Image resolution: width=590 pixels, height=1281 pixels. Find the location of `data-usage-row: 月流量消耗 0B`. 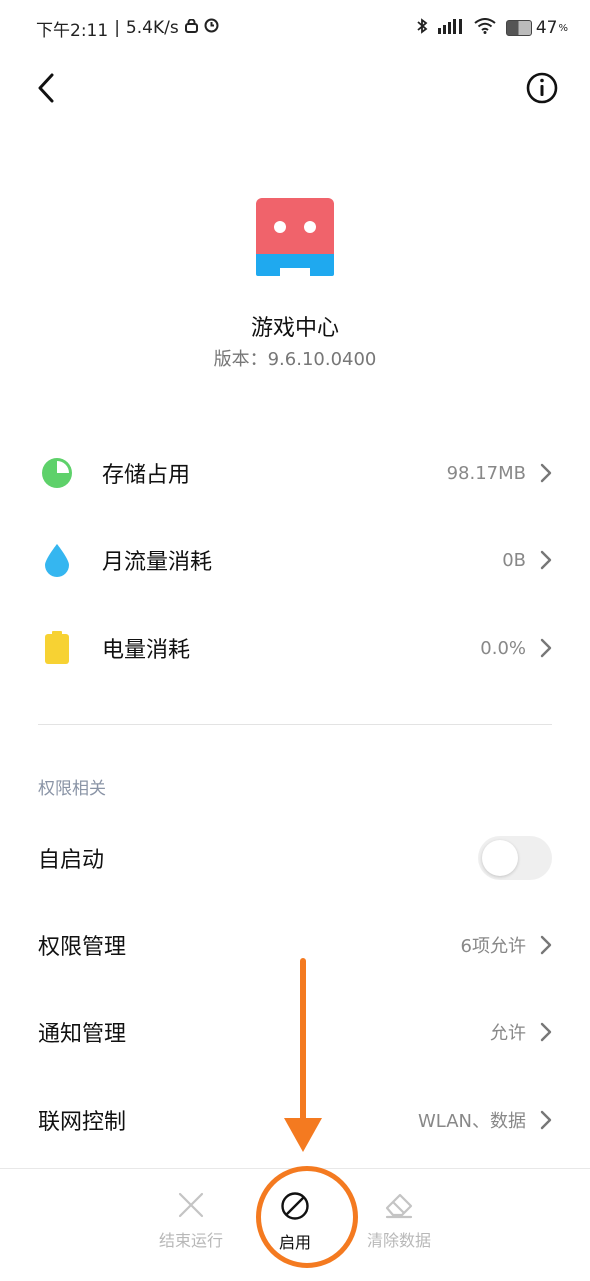

data-usage-row: 月流量消耗 0B is located at coordinates (295, 560).